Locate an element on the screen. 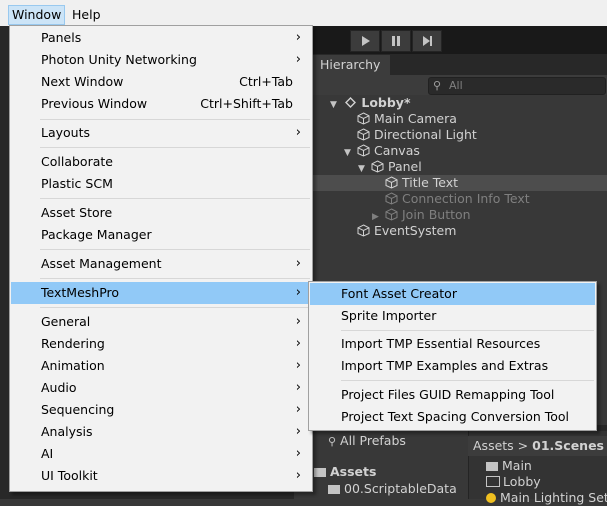 The width and height of the screenshot is (607, 506). file-main-lighting: Main Lighting Setti is located at coordinates (546, 498).